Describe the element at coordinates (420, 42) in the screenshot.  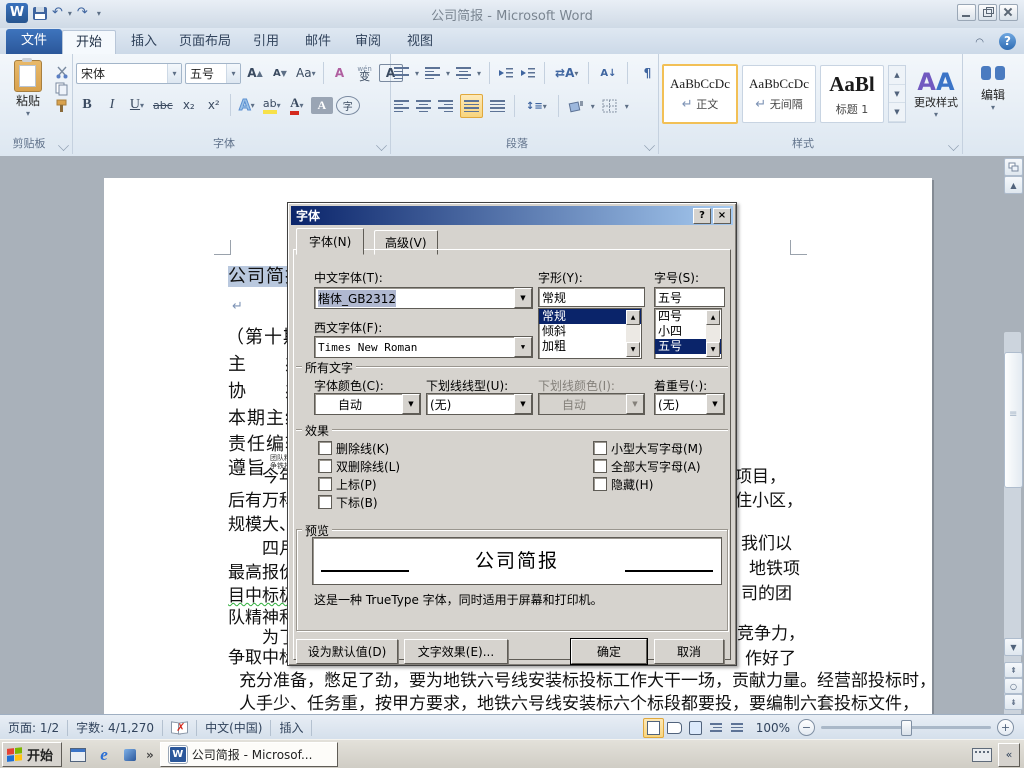
I see `tab-view: 视图` at that location.